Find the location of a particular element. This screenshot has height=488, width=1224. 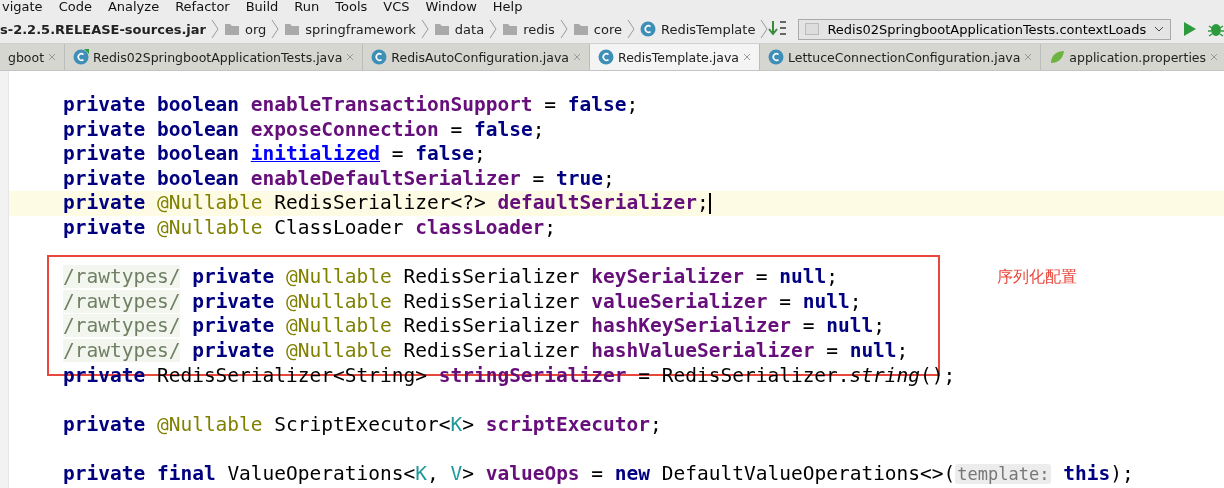

code-line: private final ValueOperations<K, V> valueOps = new DefaultValueOperations<>(template: this); is located at coordinates (598, 474).